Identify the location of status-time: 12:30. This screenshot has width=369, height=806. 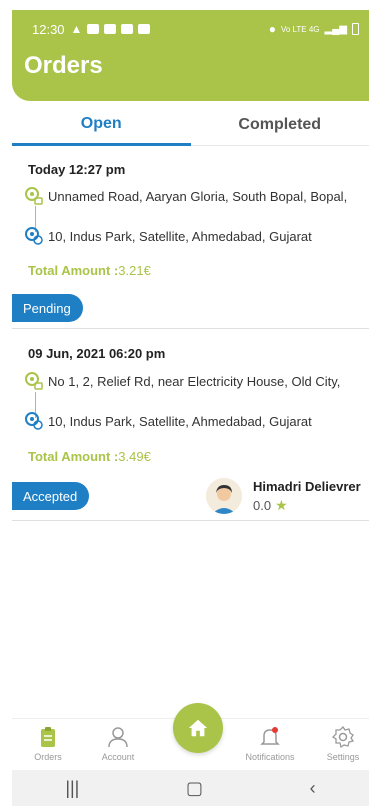
(48, 29).